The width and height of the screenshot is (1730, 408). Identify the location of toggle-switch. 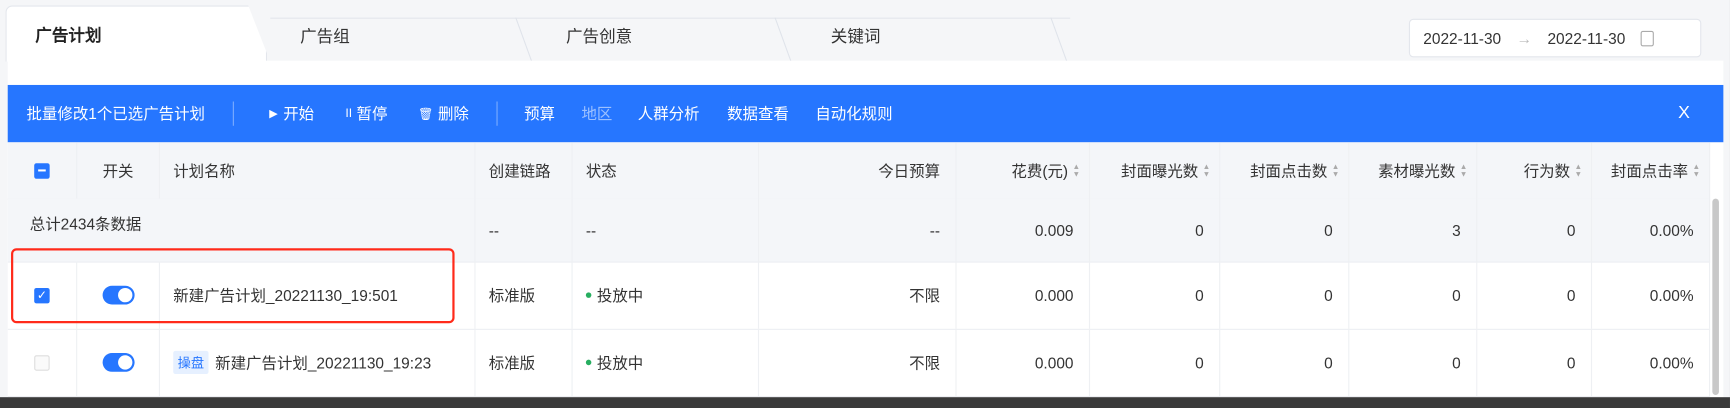
(118, 362).